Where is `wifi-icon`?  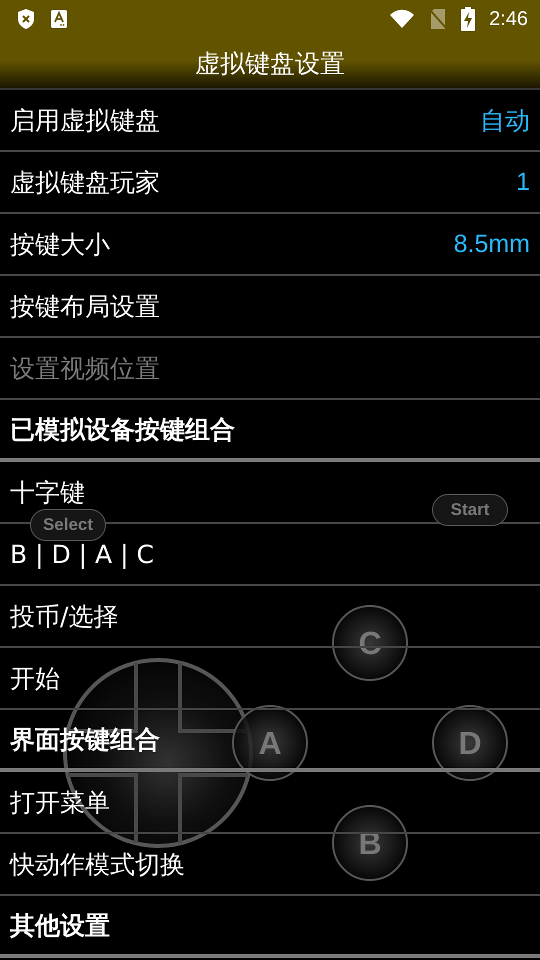 wifi-icon is located at coordinates (402, 19).